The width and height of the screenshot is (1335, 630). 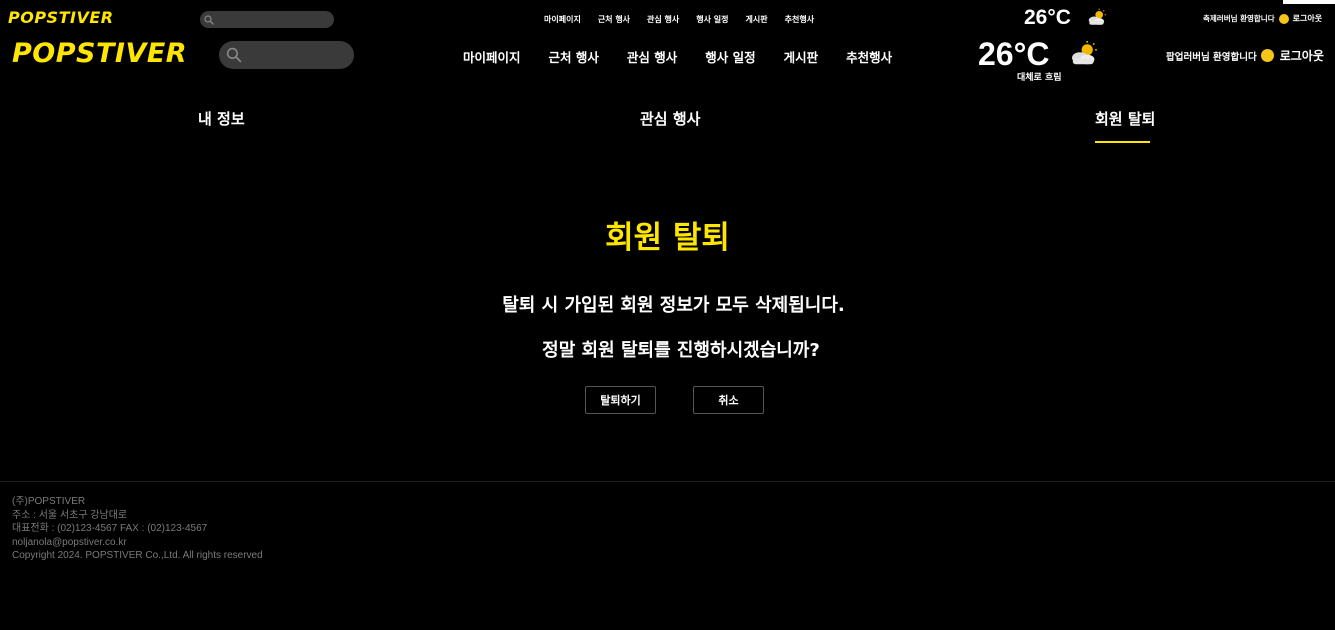 What do you see at coordinates (1039, 78) in the screenshot?
I see `weather-description: 대체로 흐림` at bounding box center [1039, 78].